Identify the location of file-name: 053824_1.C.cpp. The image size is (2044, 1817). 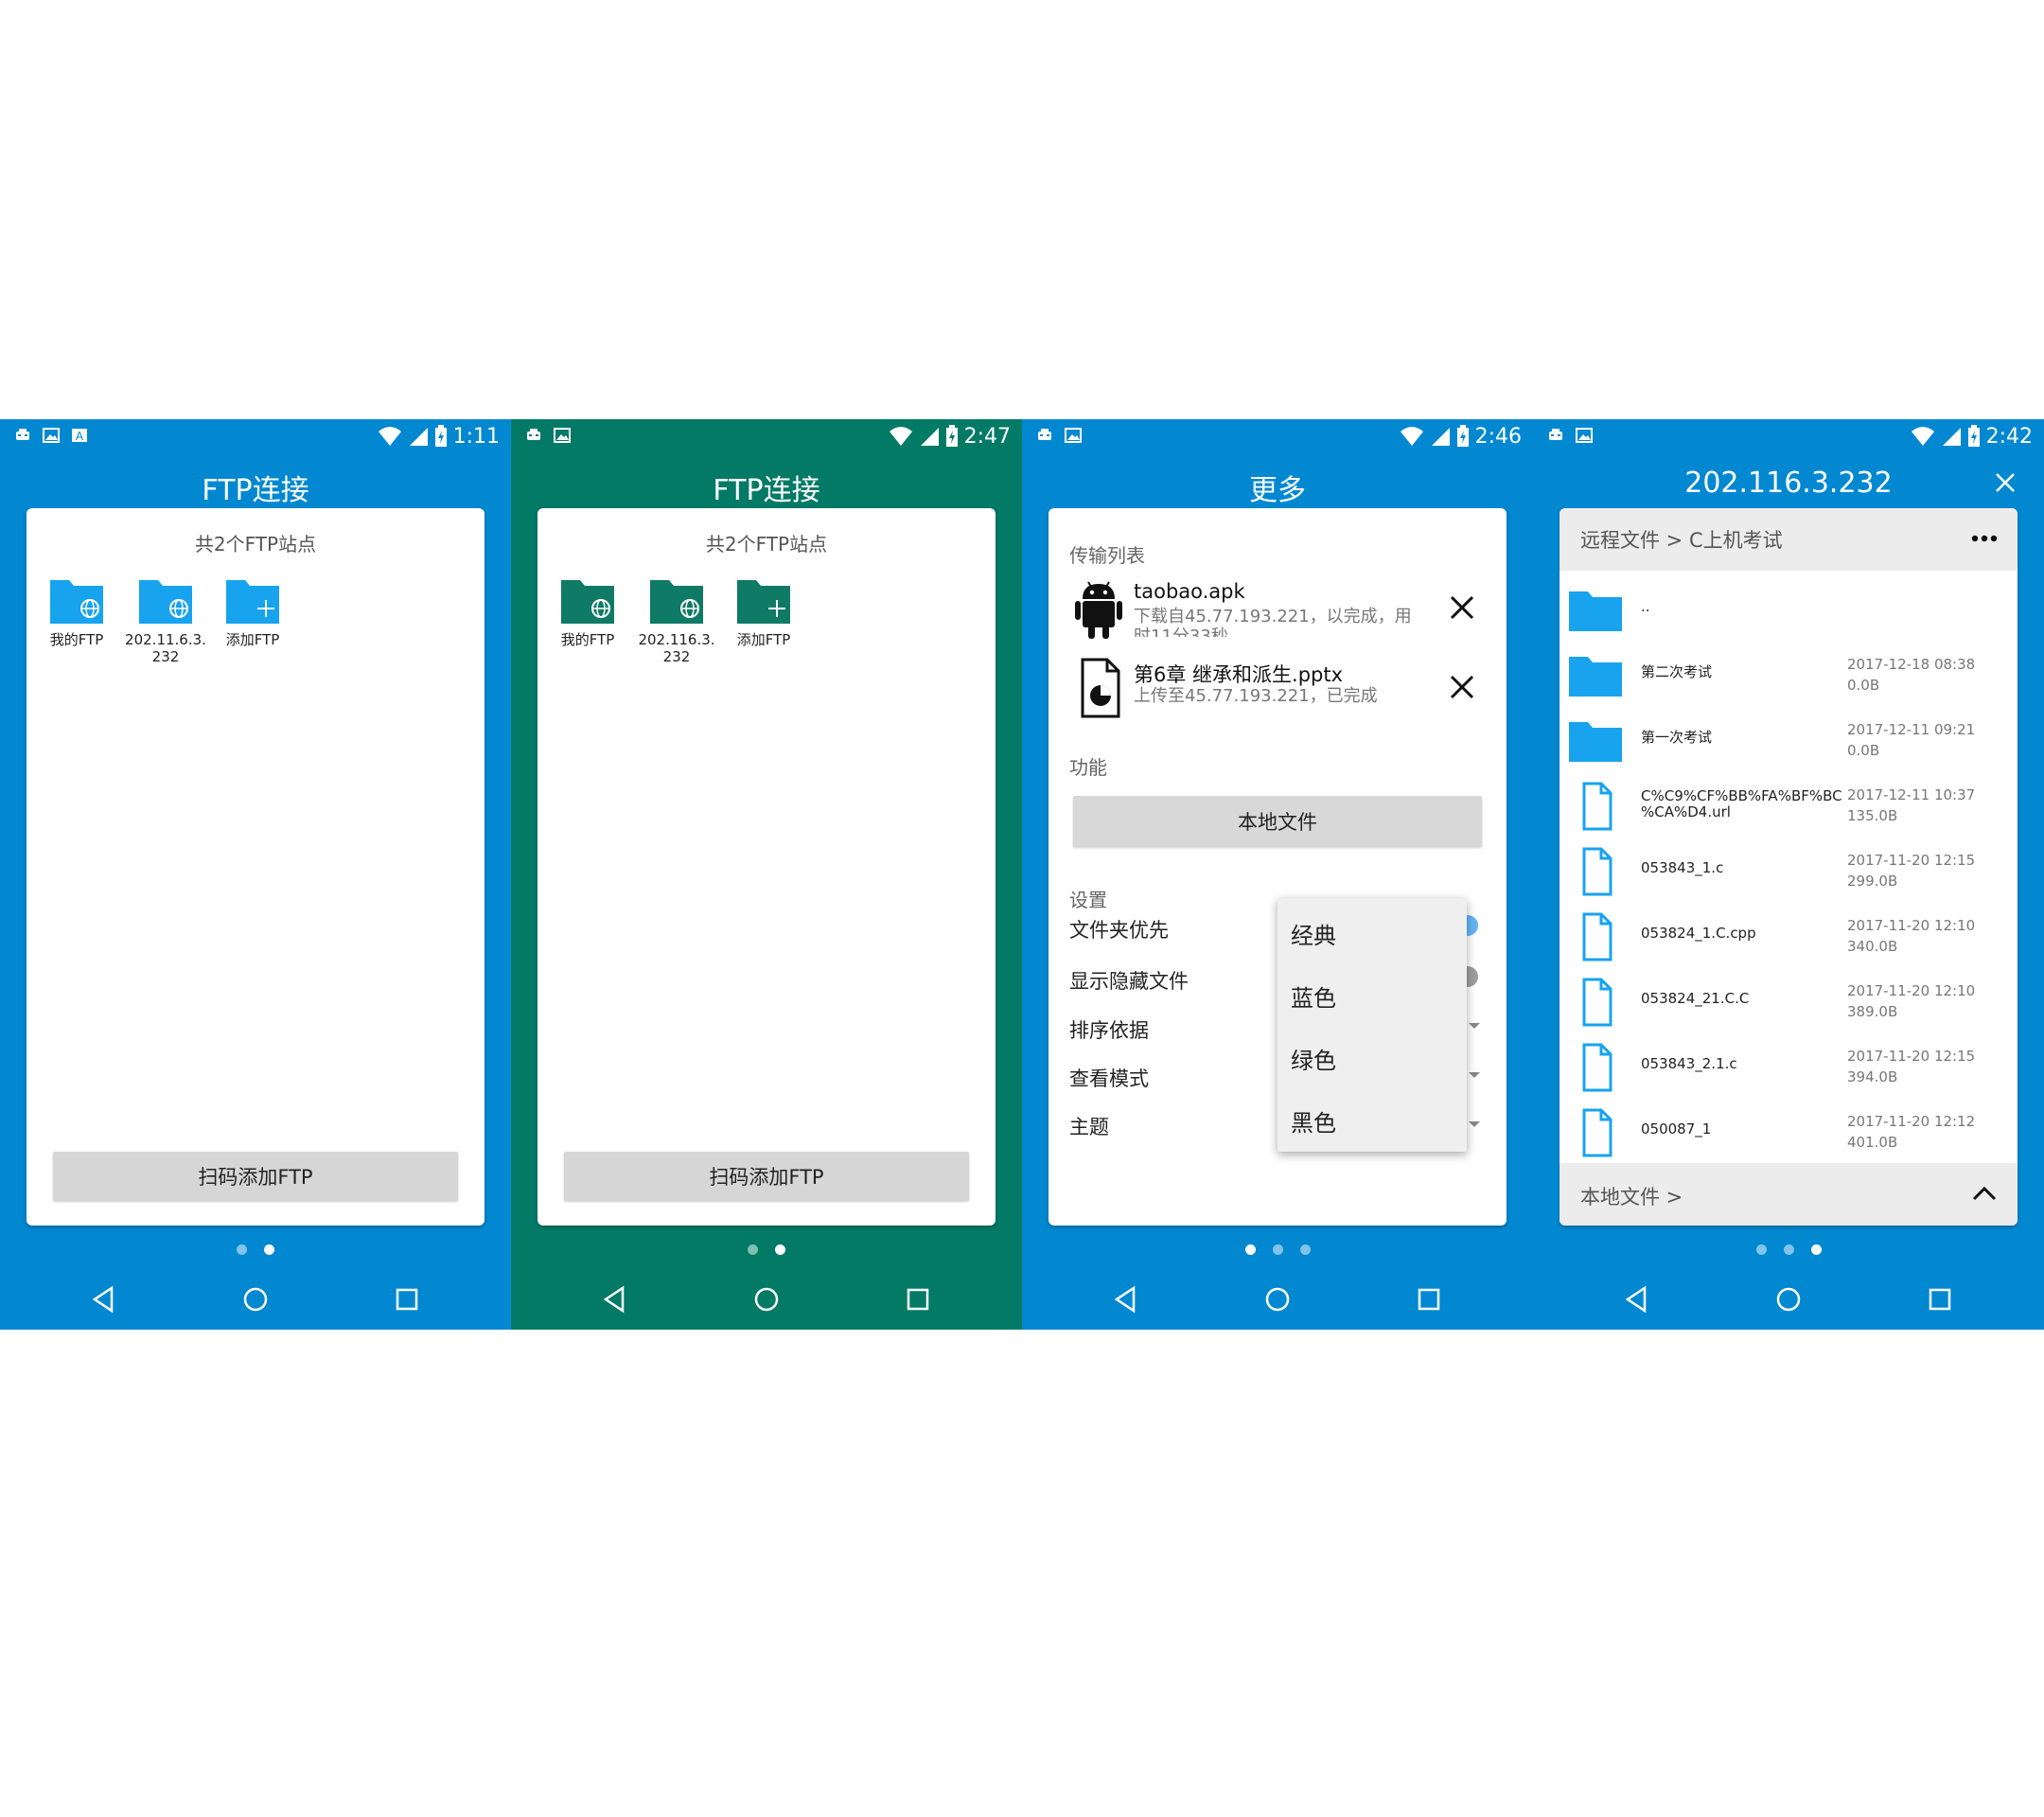
(1698, 934).